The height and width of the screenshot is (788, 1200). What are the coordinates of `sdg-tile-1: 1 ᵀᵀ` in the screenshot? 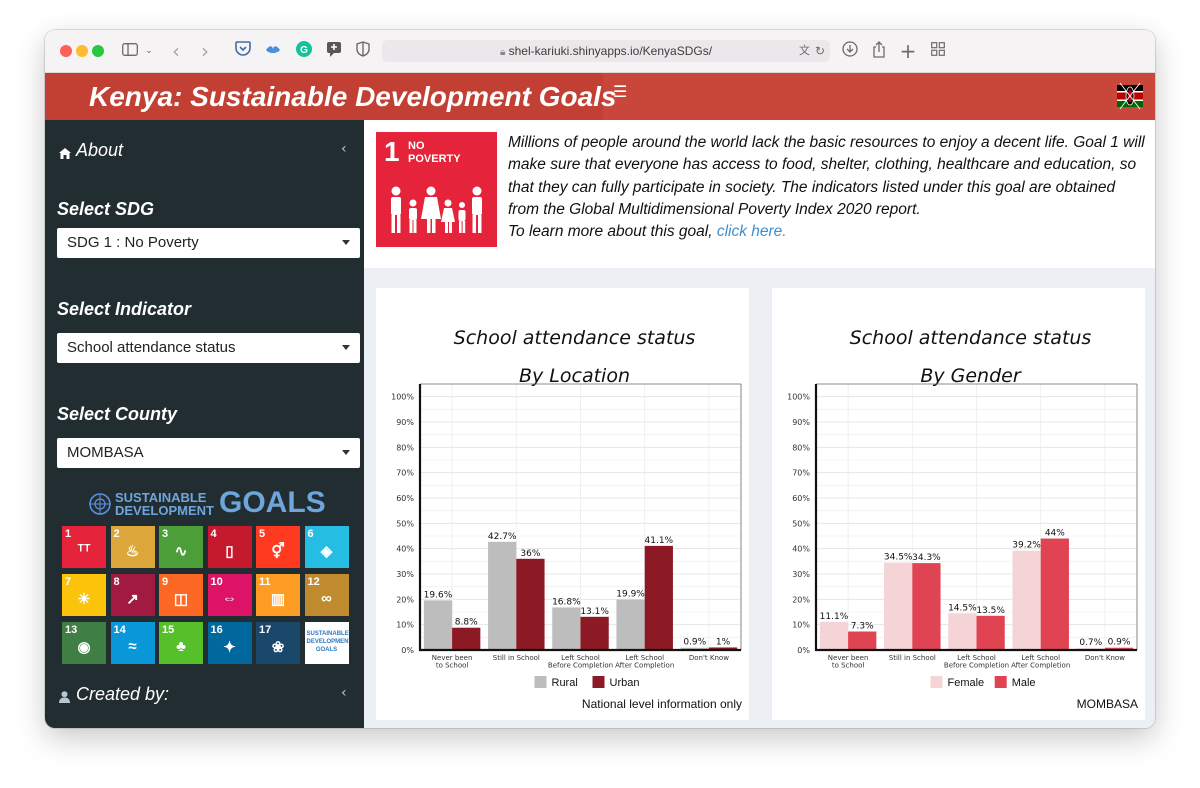 It's located at (84, 547).